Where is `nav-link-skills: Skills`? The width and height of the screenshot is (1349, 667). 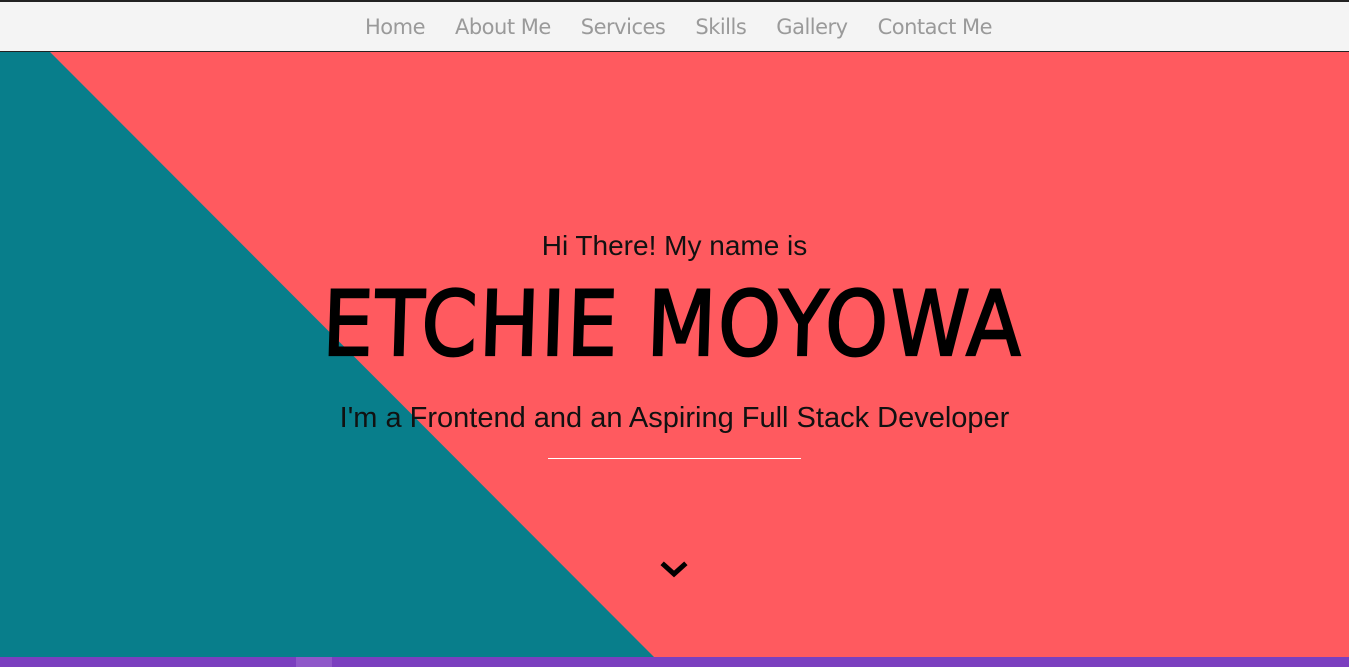 nav-link-skills: Skills is located at coordinates (720, 27).